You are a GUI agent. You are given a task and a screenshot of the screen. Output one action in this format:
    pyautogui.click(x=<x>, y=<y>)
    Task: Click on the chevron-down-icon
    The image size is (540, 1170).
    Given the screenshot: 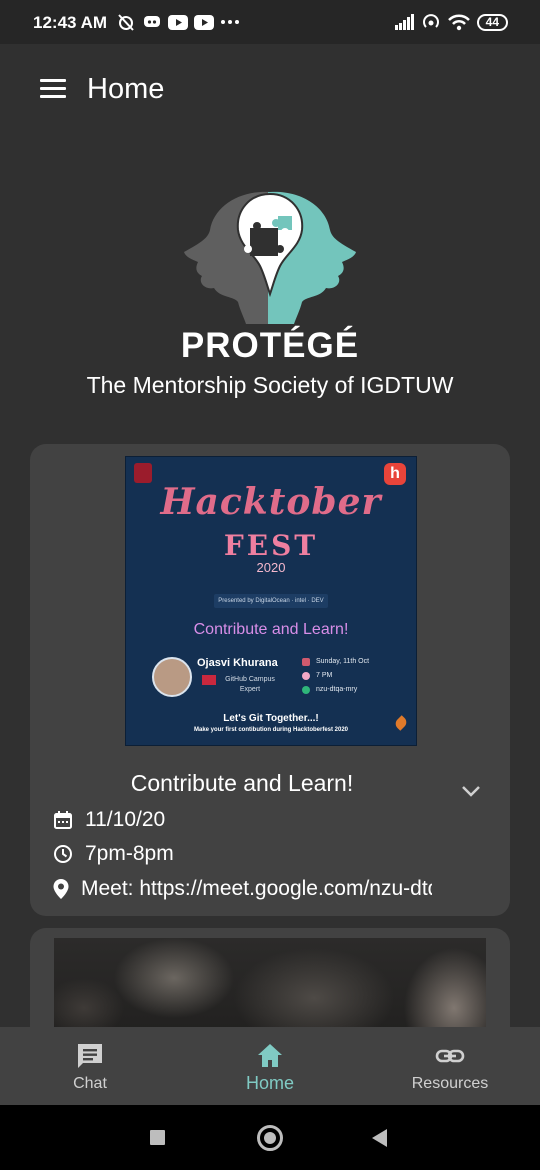 What is the action you would take?
    pyautogui.click(x=471, y=791)
    